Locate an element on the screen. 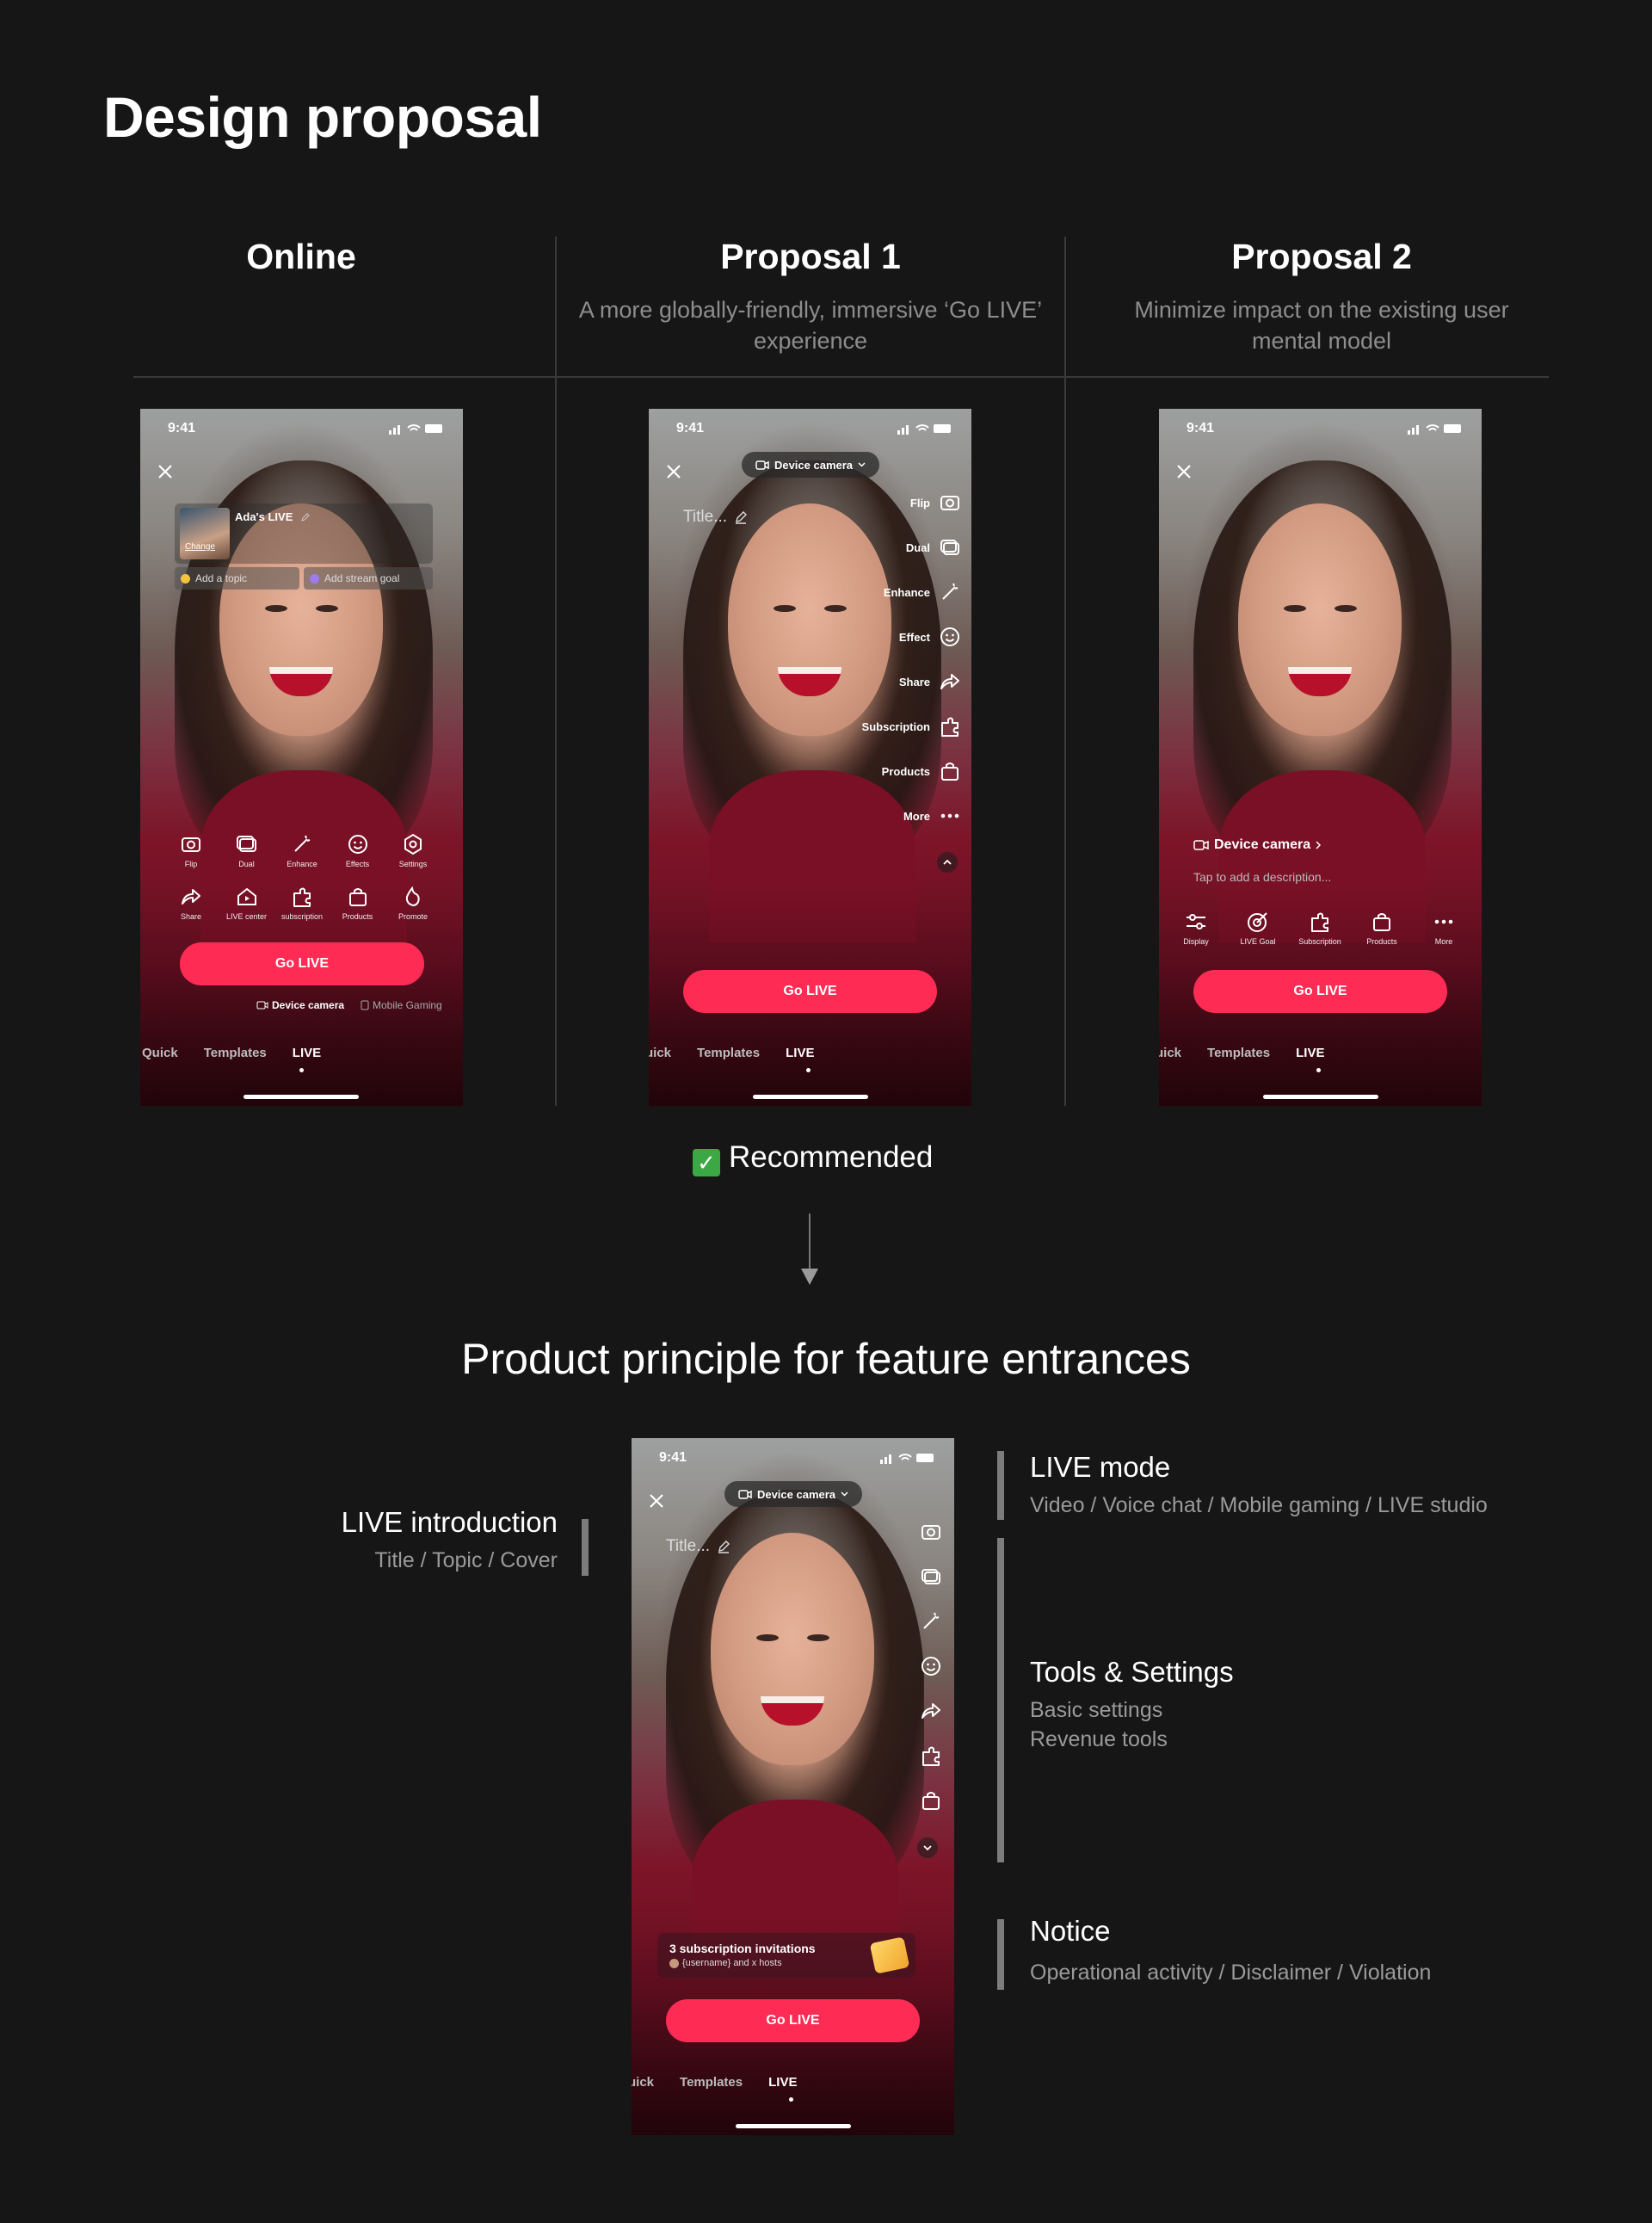 This screenshot has height=2223, width=1652. side-tool-label: Flip is located at coordinates (920, 502).